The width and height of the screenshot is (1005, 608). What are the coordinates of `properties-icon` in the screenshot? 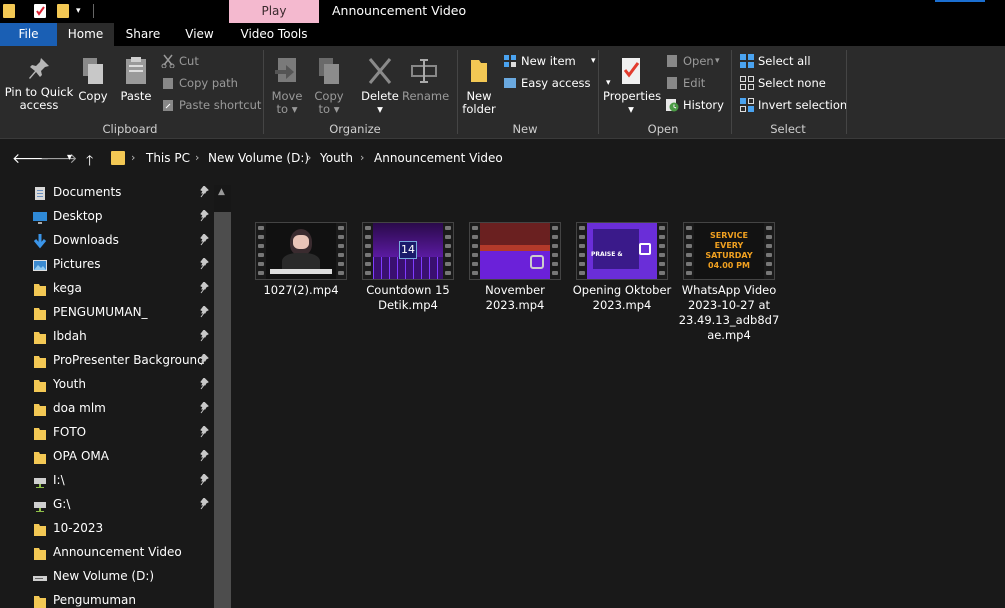 It's located at (40, 11).